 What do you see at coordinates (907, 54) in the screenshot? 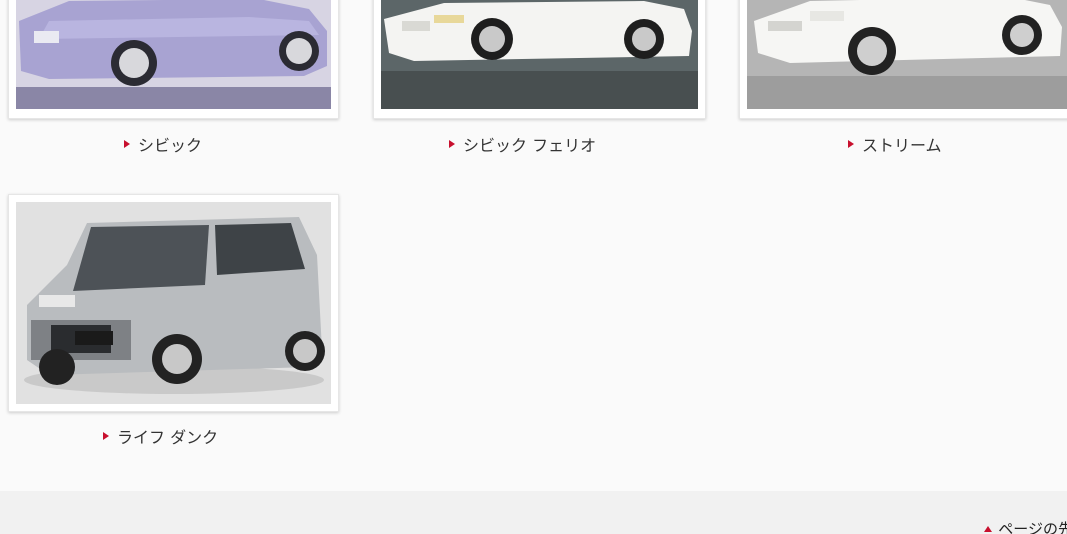
I see `car-image-stream` at bounding box center [907, 54].